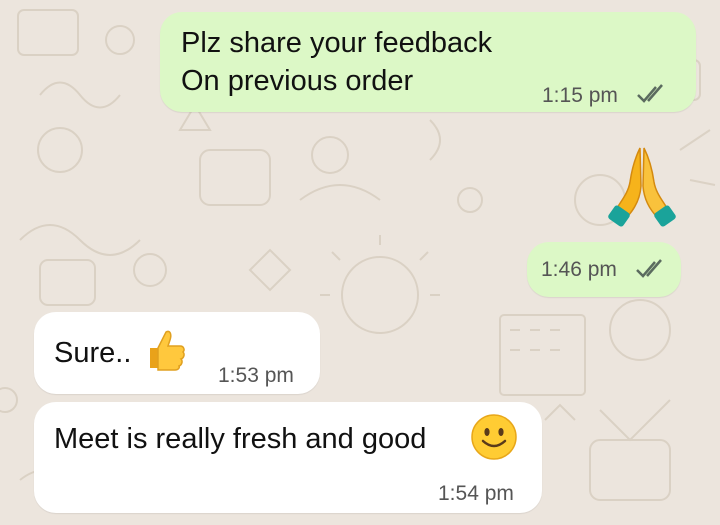  Describe the element at coordinates (93, 353) in the screenshot. I see `message-text: Sure..` at that location.